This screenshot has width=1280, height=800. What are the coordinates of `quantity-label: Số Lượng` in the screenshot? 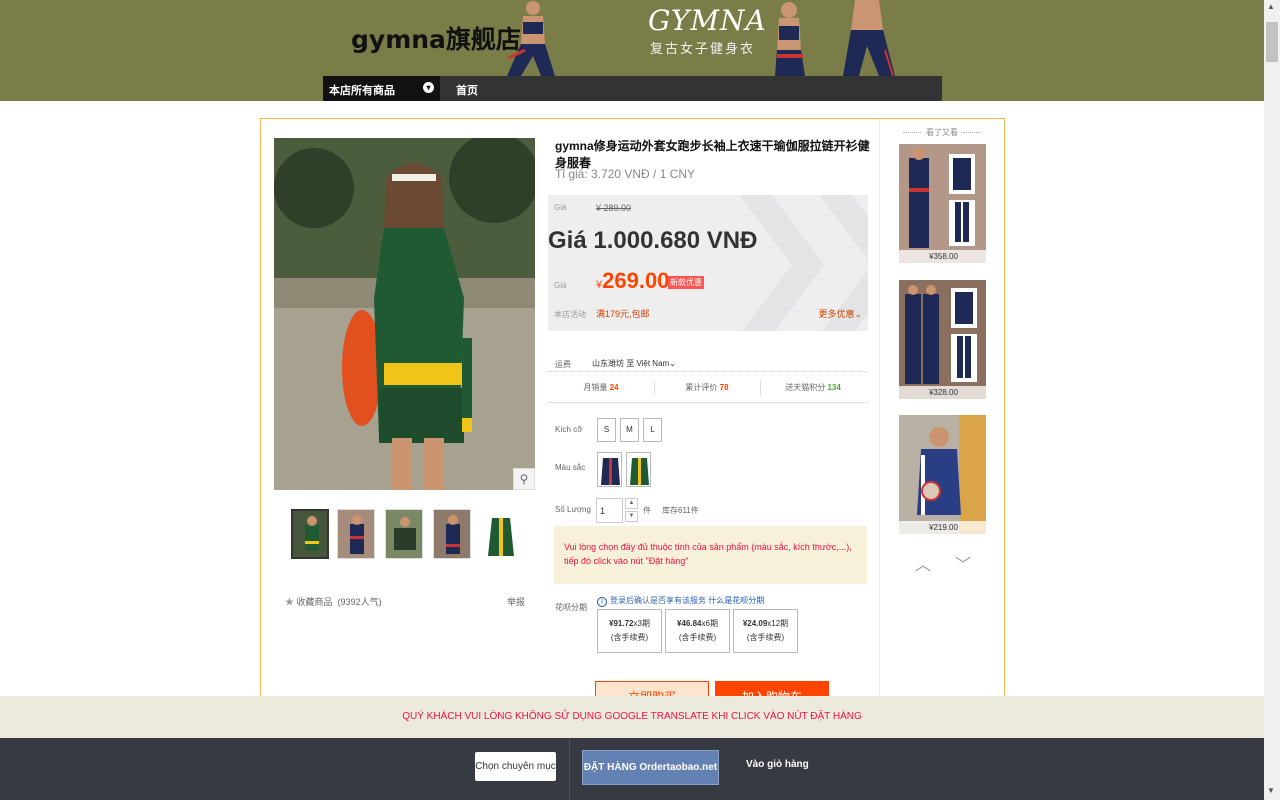 It's located at (573, 509).